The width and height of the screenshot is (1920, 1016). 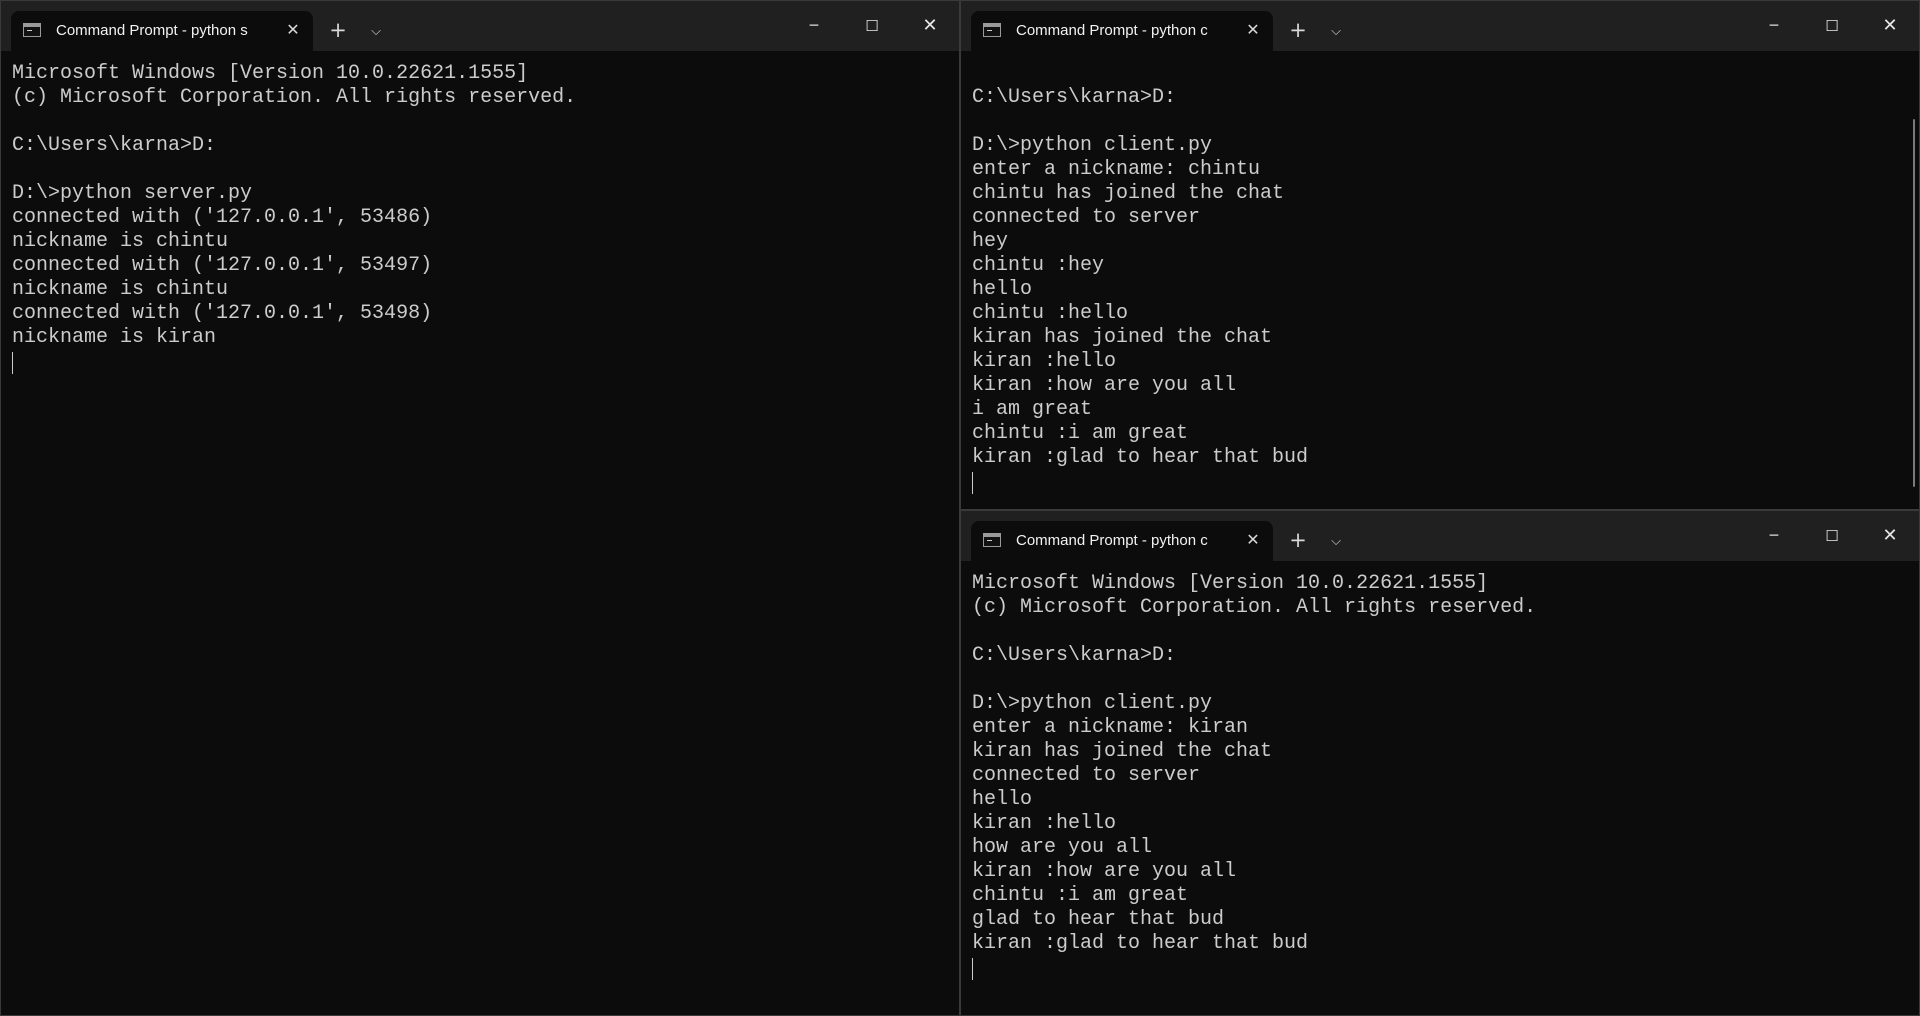 I want to click on console-line: enter a nickname: kiran, so click(x=1110, y=727).